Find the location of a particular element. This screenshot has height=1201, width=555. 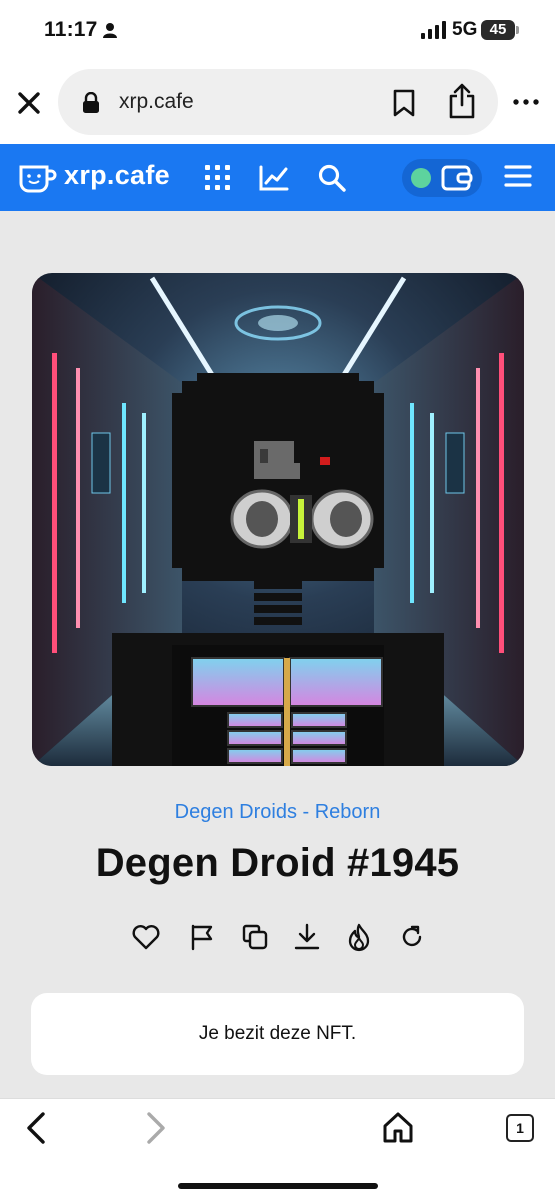

search-icon is located at coordinates (332, 178).